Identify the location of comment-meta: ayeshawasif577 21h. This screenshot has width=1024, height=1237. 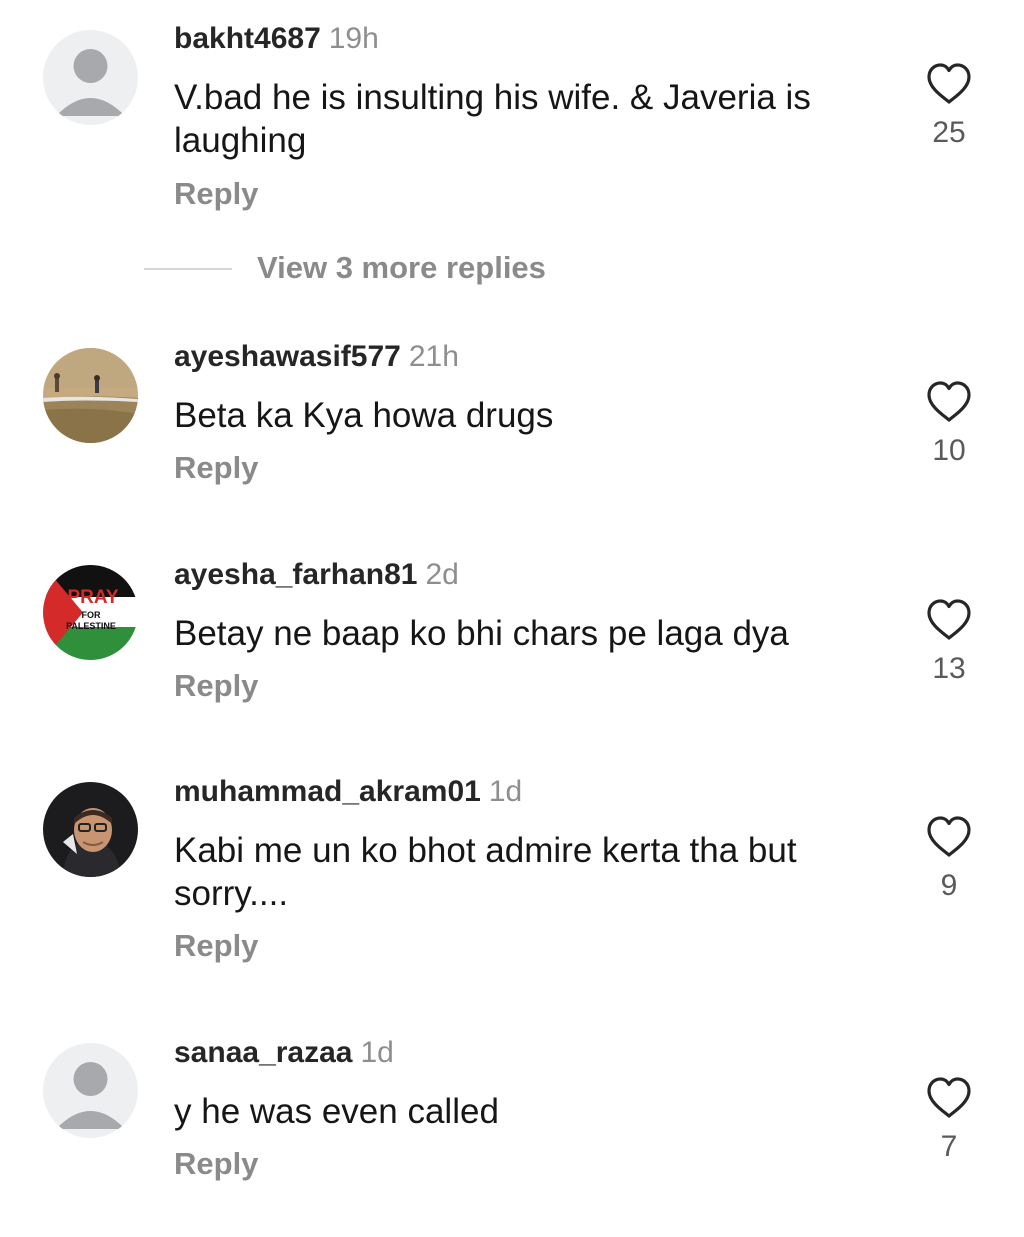
(316, 357).